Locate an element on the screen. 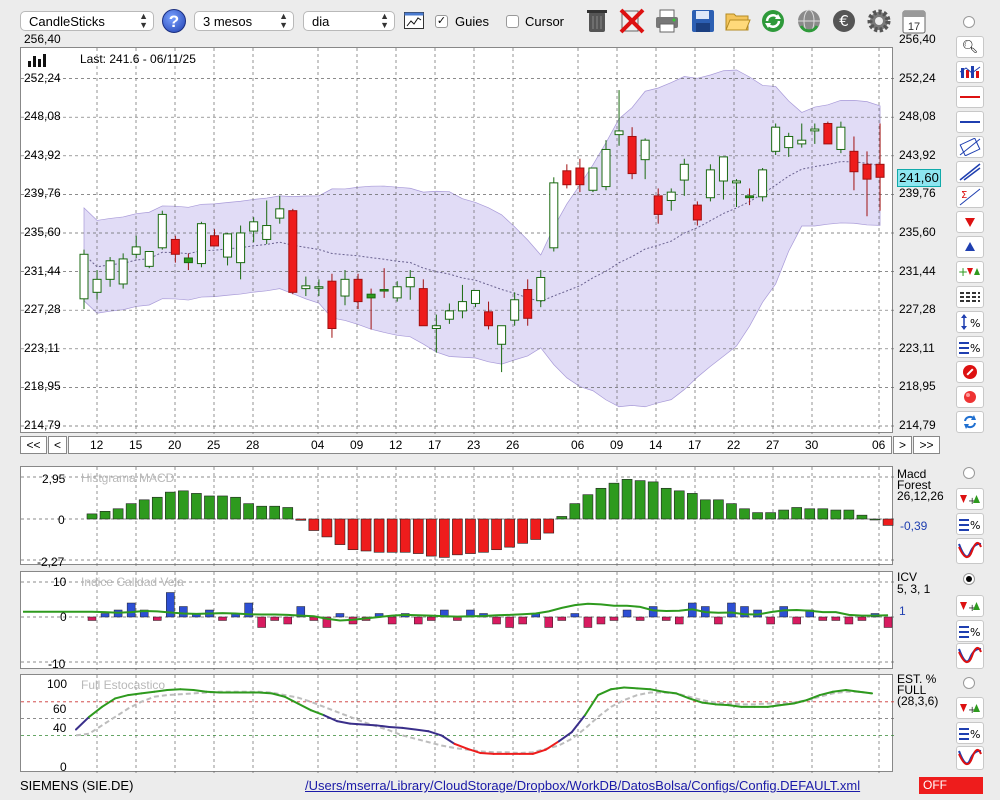 This screenshot has height=800, width=1000. grid-lines-button is located at coordinates (970, 297).